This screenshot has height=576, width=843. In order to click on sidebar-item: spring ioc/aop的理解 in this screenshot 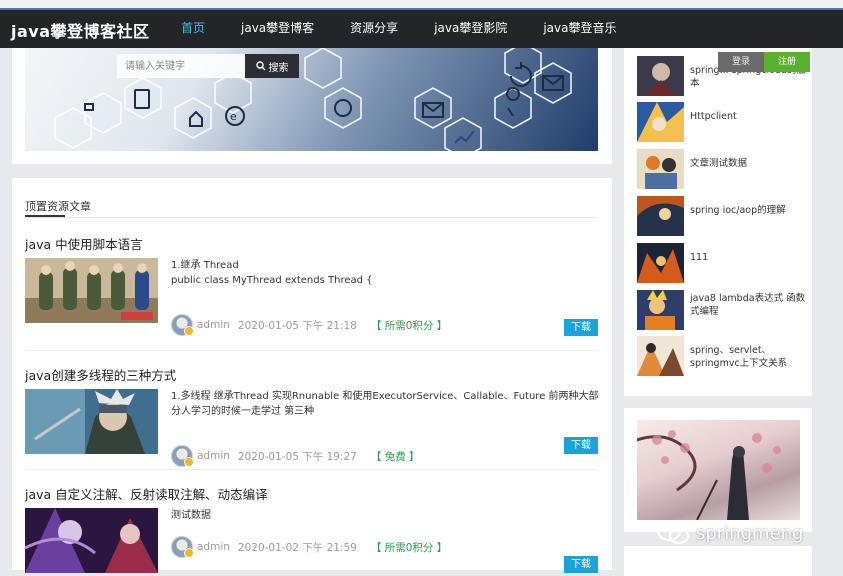, I will do `click(722, 216)`.